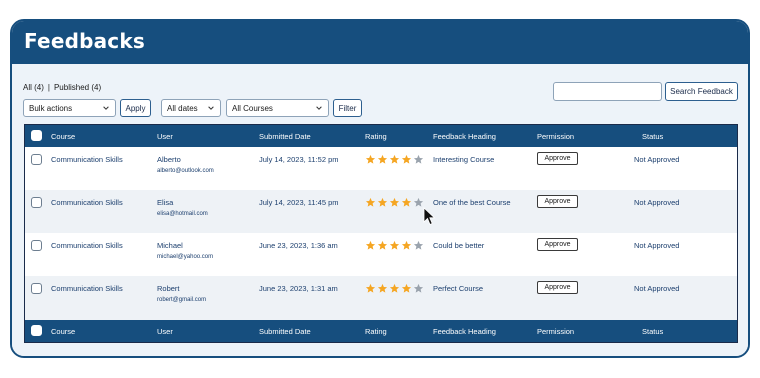 The image size is (760, 378). What do you see at coordinates (77, 87) in the screenshot?
I see `published-link: Published (4)` at bounding box center [77, 87].